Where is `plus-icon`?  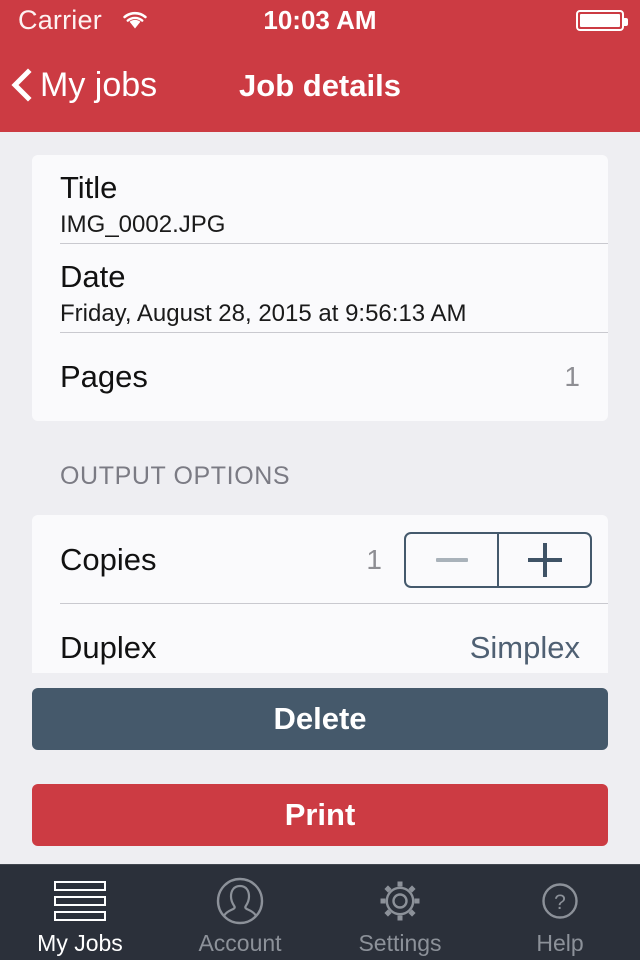 plus-icon is located at coordinates (544, 559).